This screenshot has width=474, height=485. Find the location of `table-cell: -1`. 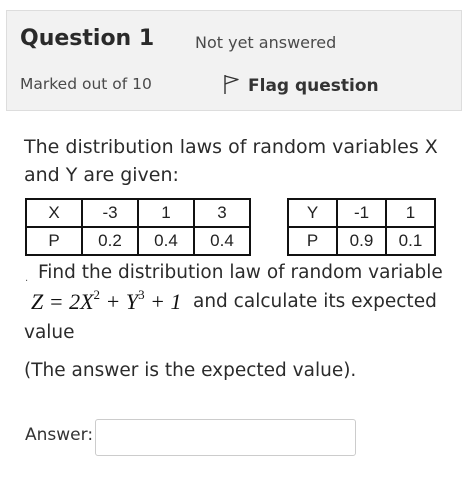

table-cell: -1 is located at coordinates (361, 213).